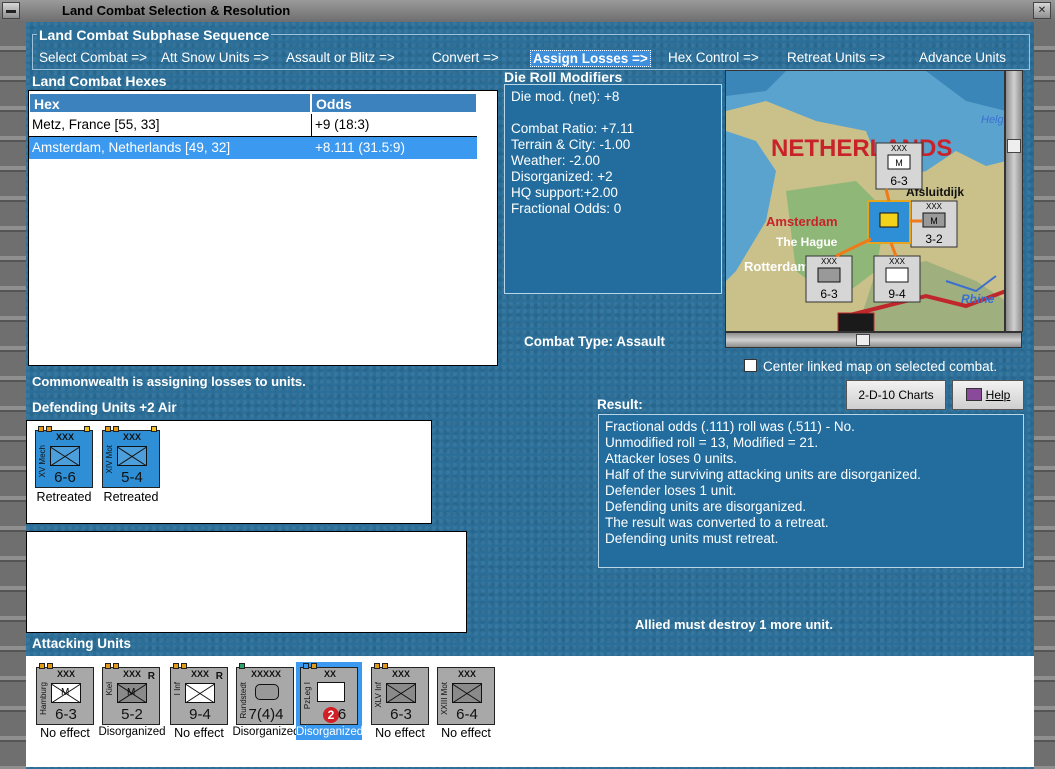 This screenshot has height=769, width=1055. Describe the element at coordinates (713, 57) in the screenshot. I see `phase-hex-control: Hex Control =>` at that location.